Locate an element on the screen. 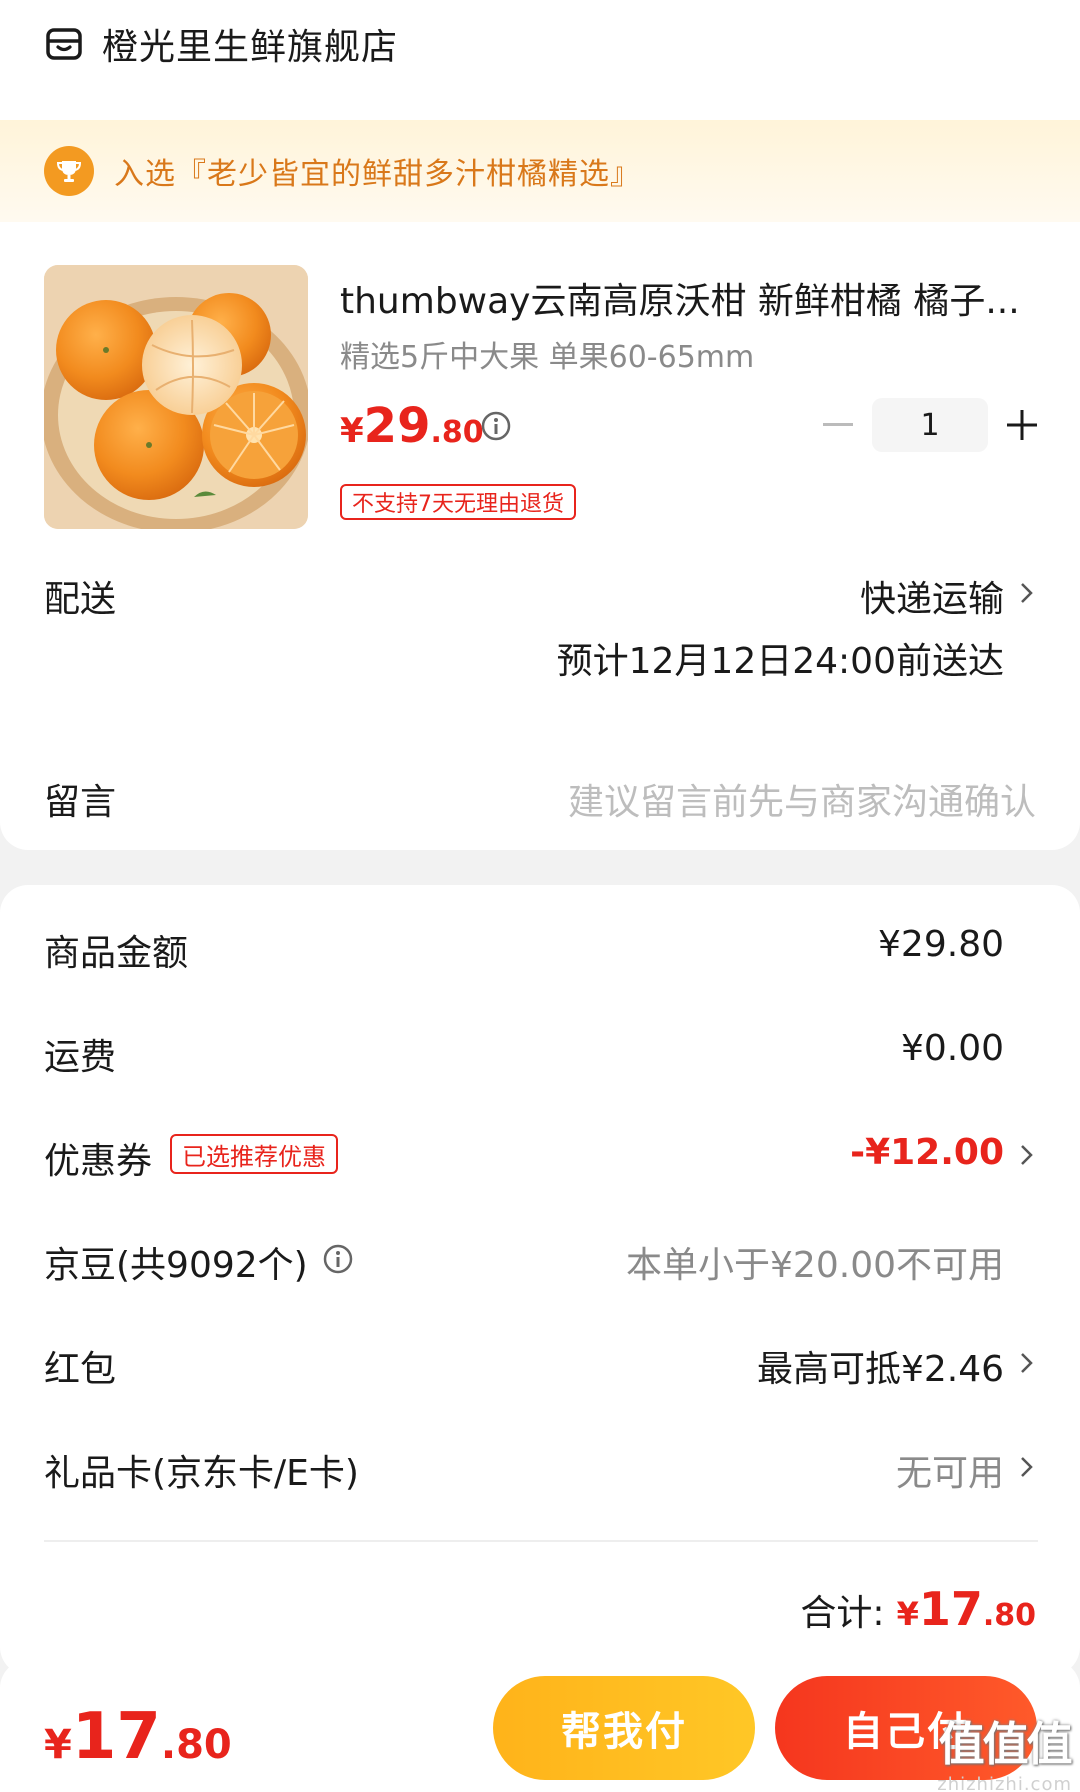 The height and width of the screenshot is (1792, 1080). redpacket-value: 最高可抵¥2.46 is located at coordinates (880, 1366).